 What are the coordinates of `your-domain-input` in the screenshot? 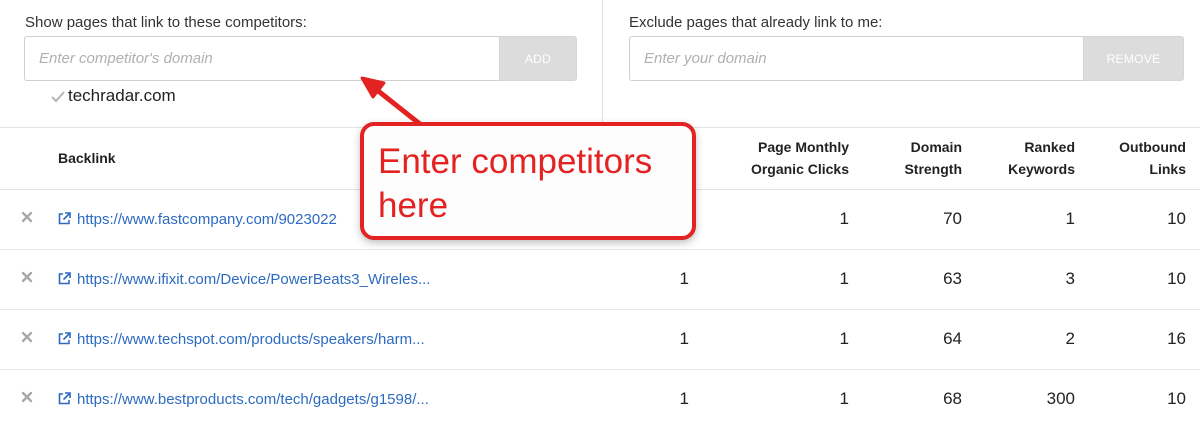 It's located at (856, 58).